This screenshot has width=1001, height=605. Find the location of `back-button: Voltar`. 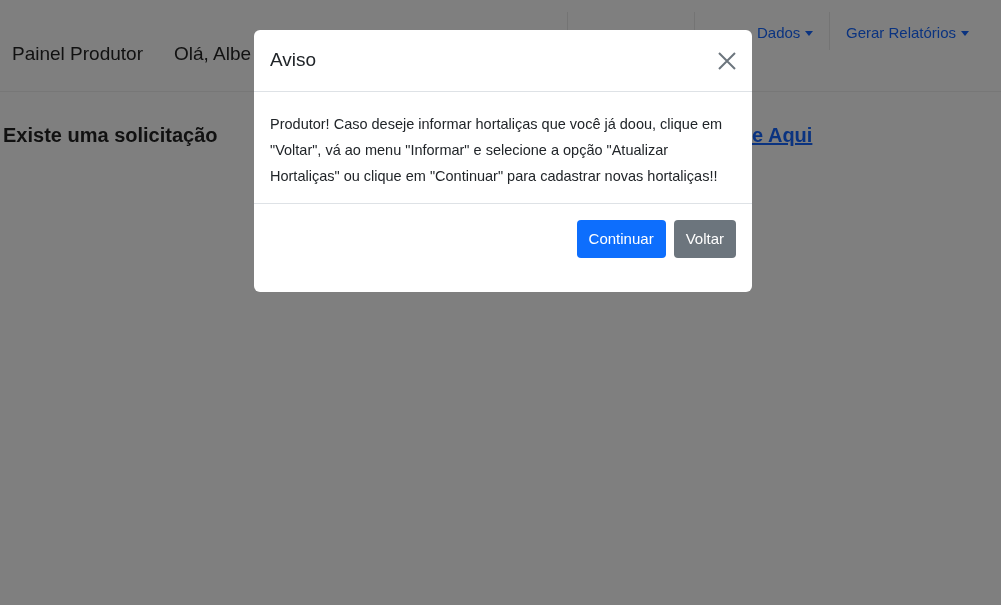

back-button: Voltar is located at coordinates (704, 239).